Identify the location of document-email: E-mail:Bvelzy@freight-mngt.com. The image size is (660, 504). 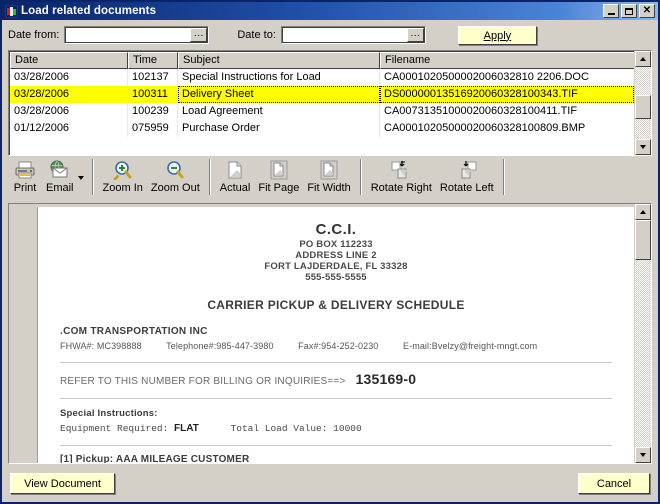
(470, 346).